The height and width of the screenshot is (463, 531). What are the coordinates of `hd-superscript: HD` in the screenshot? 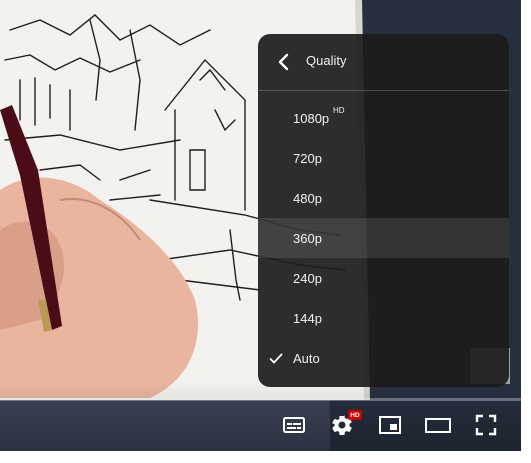 It's located at (339, 110).